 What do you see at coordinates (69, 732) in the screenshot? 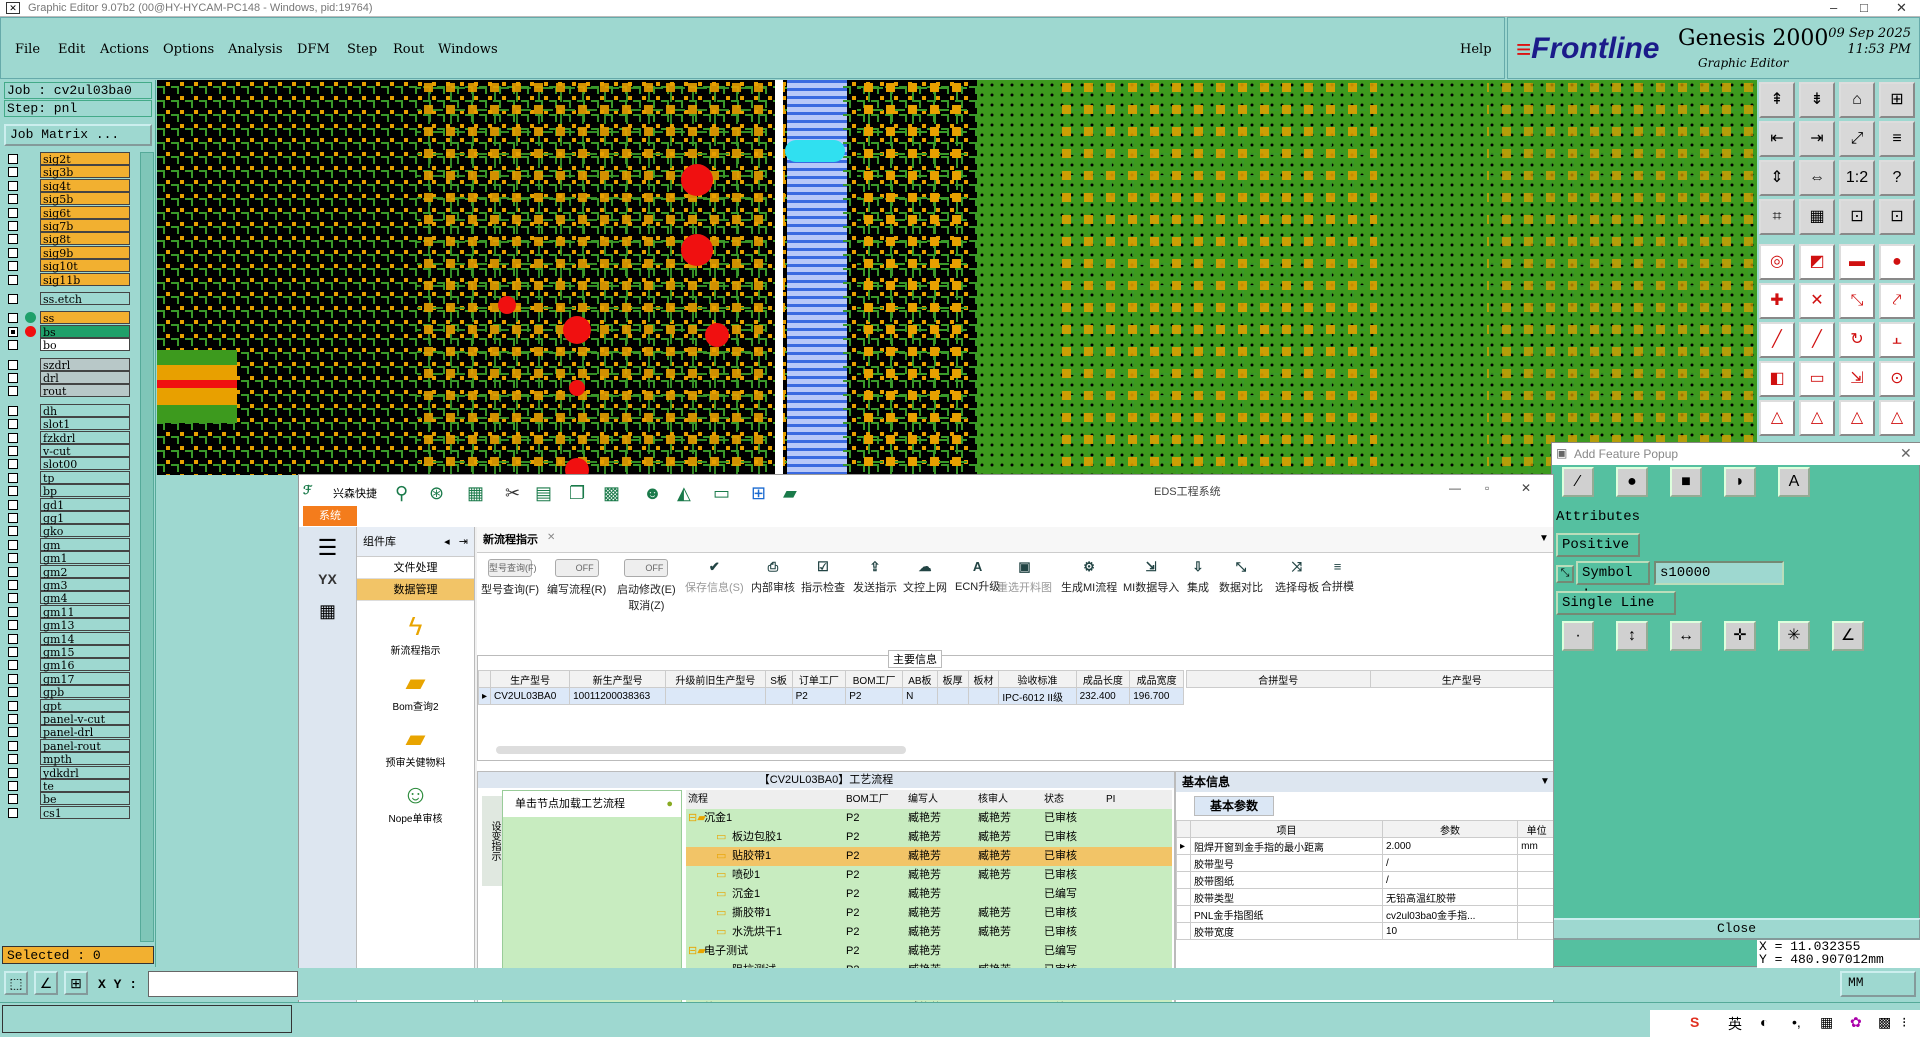
I see `layer-row: panel-drl` at bounding box center [69, 732].